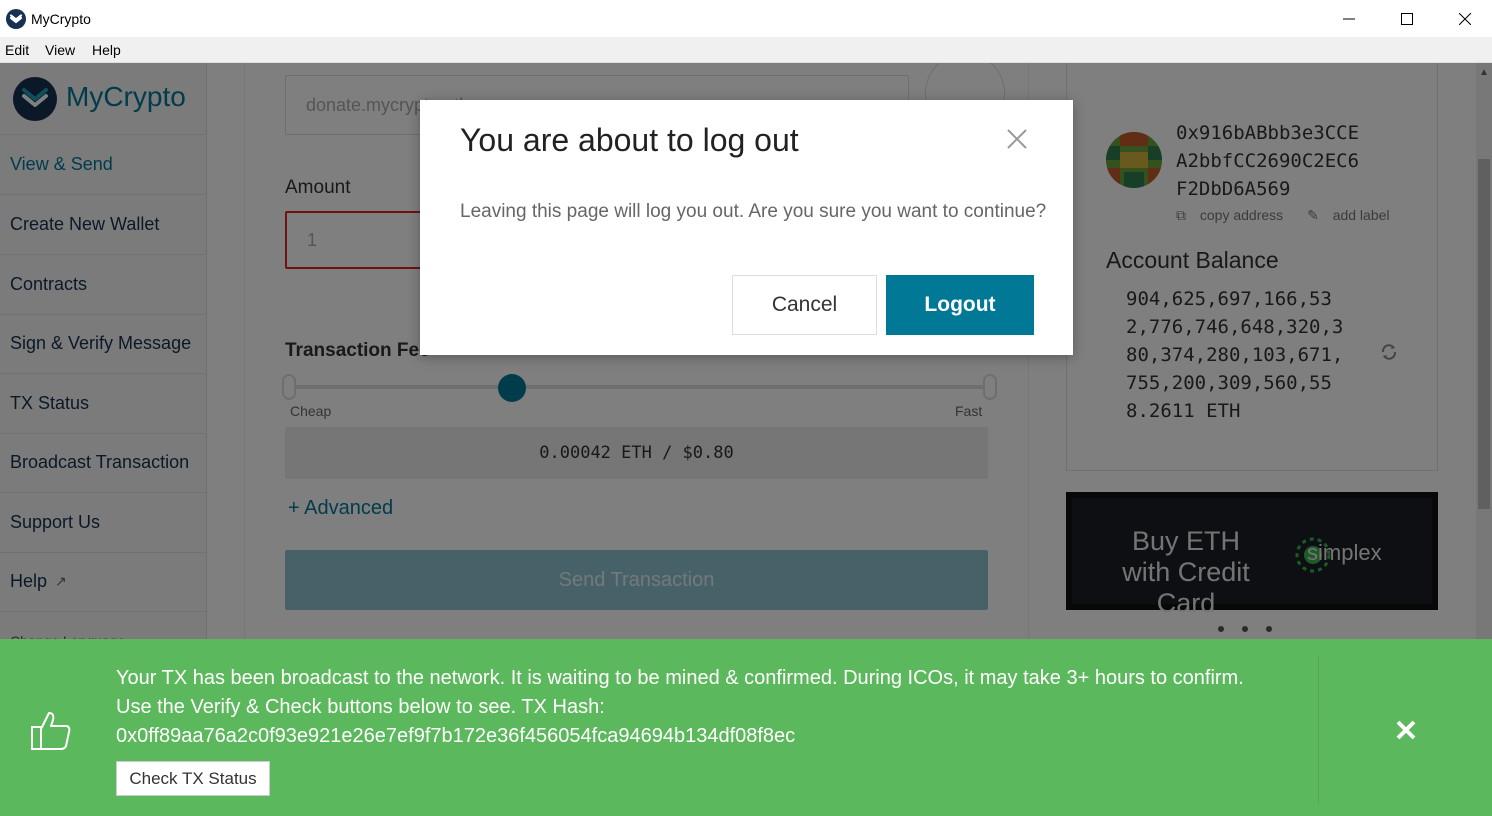 This screenshot has width=1492, height=816. What do you see at coordinates (17, 50) in the screenshot?
I see `menu-edit: Edit` at bounding box center [17, 50].